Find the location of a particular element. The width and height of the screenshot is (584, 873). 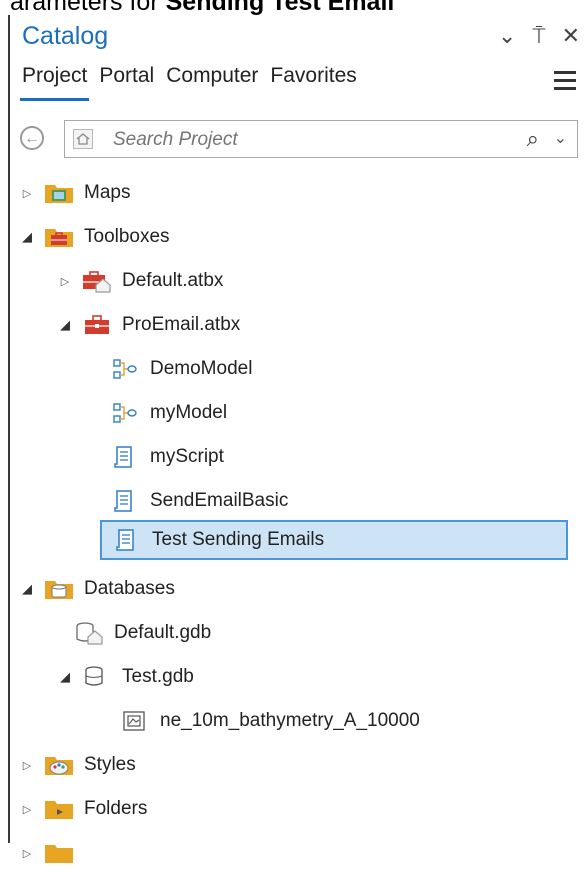

tree-item-label: Default.atbx is located at coordinates (173, 280).